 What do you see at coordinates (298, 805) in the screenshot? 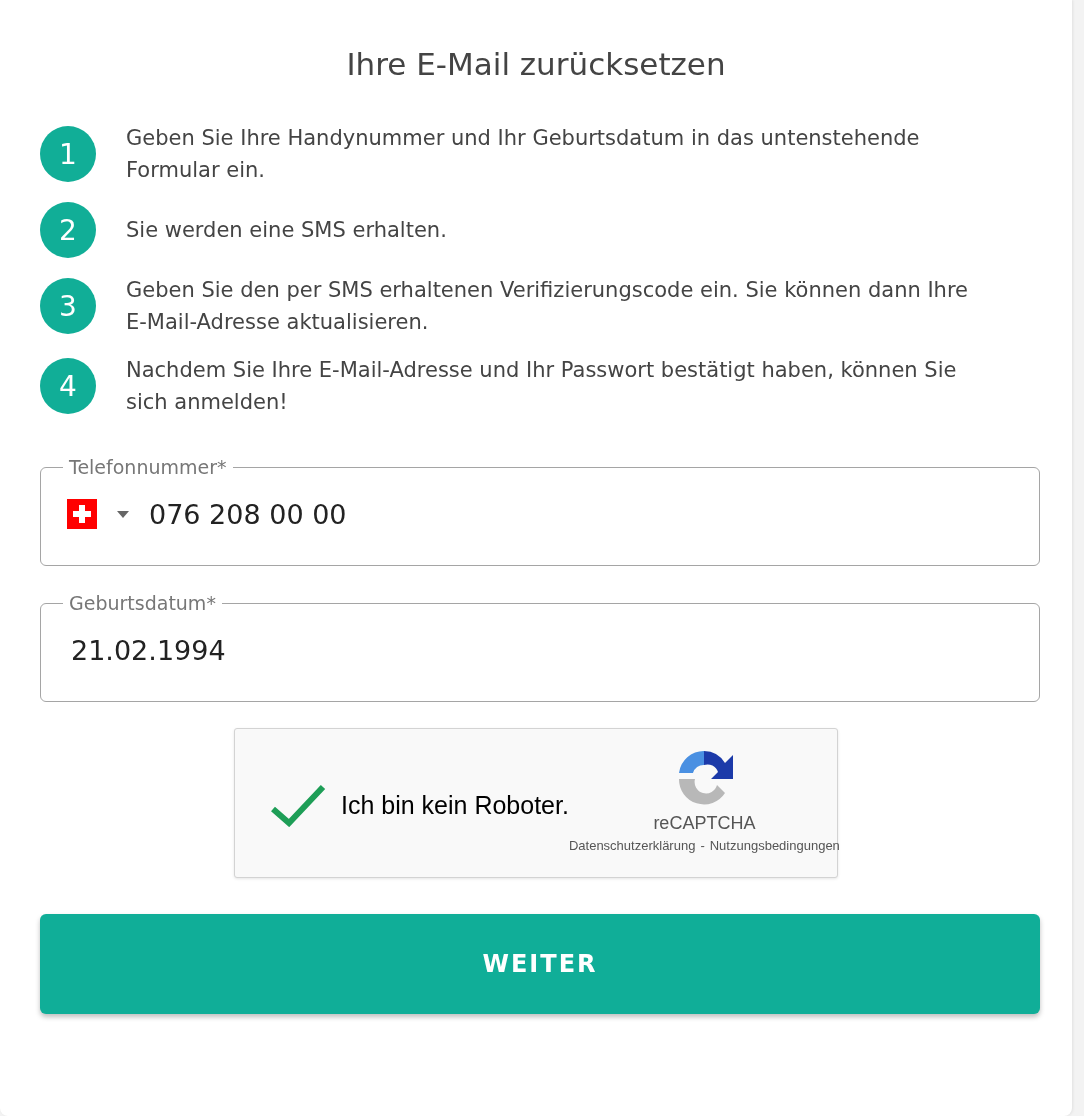
I see `checkmark-icon` at bounding box center [298, 805].